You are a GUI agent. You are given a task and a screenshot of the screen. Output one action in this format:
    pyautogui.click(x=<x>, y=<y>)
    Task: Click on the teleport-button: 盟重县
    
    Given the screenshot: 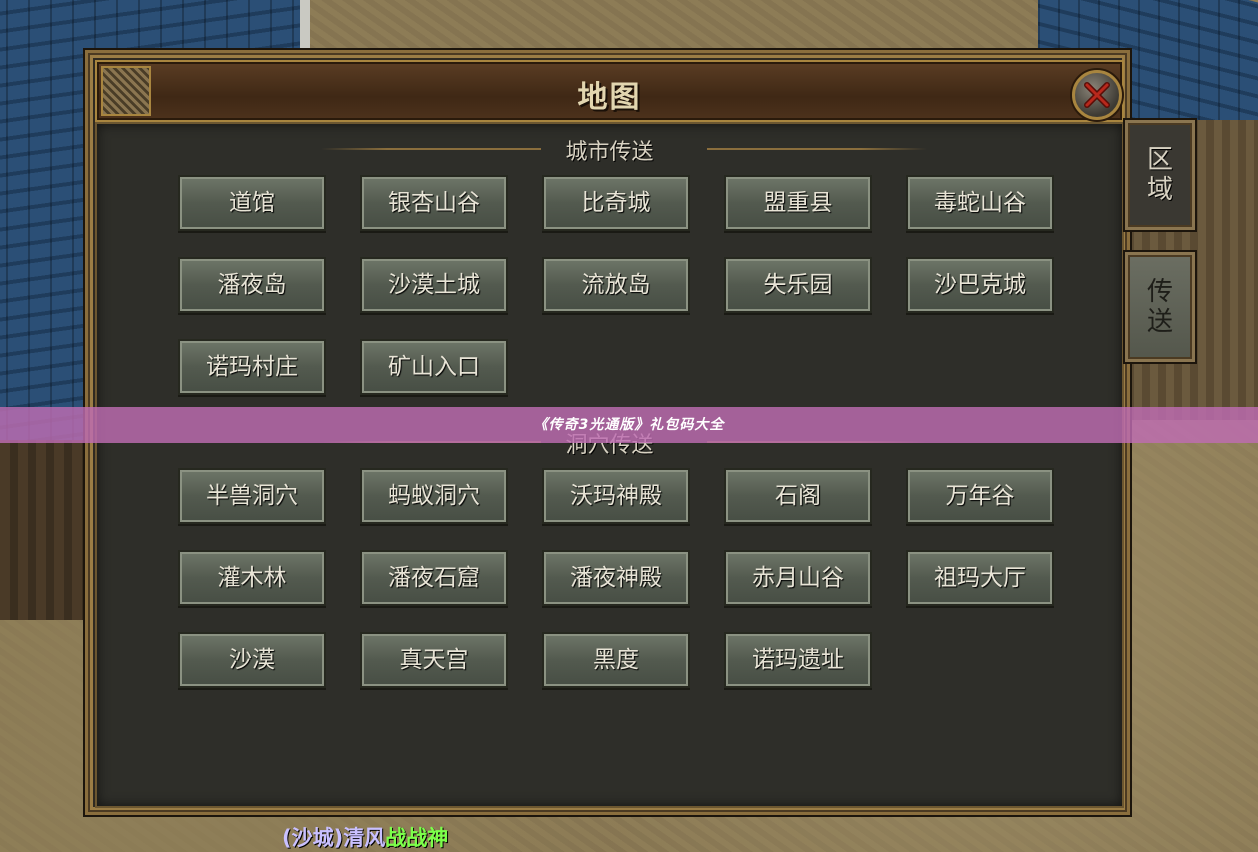 What is the action you would take?
    pyautogui.click(x=798, y=203)
    